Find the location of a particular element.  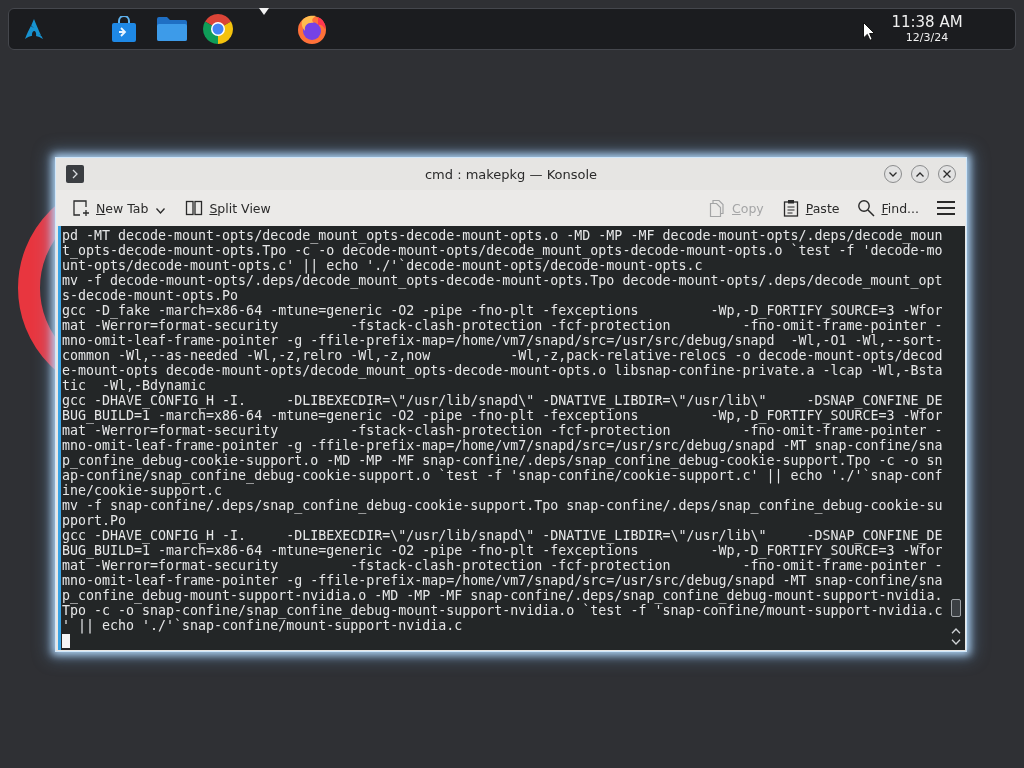

terminal-line: tic -Wl,-Bdynamic is located at coordinates (134, 385).